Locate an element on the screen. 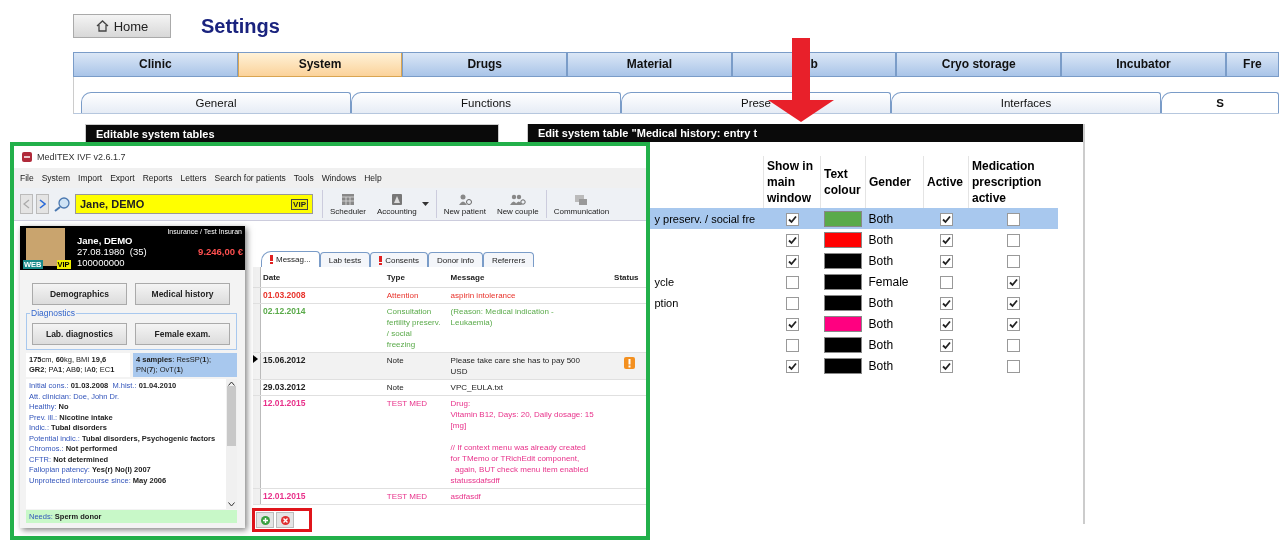  house-icon is located at coordinates (102, 26).